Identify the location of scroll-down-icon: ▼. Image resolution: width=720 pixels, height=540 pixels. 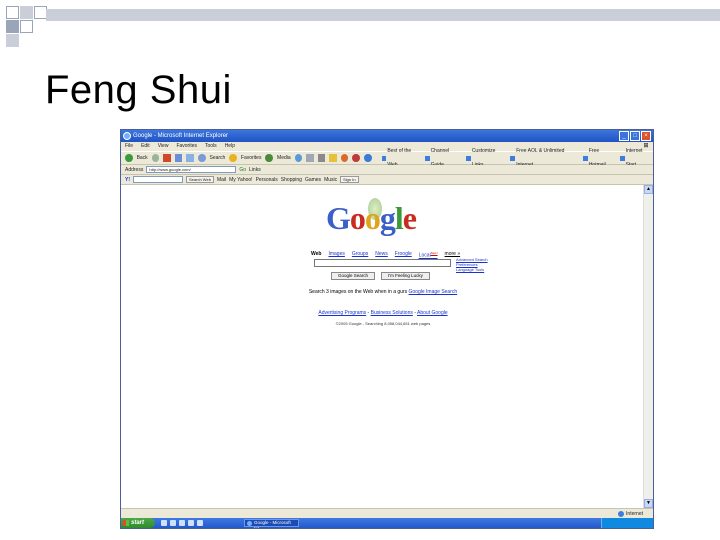
(648, 503).